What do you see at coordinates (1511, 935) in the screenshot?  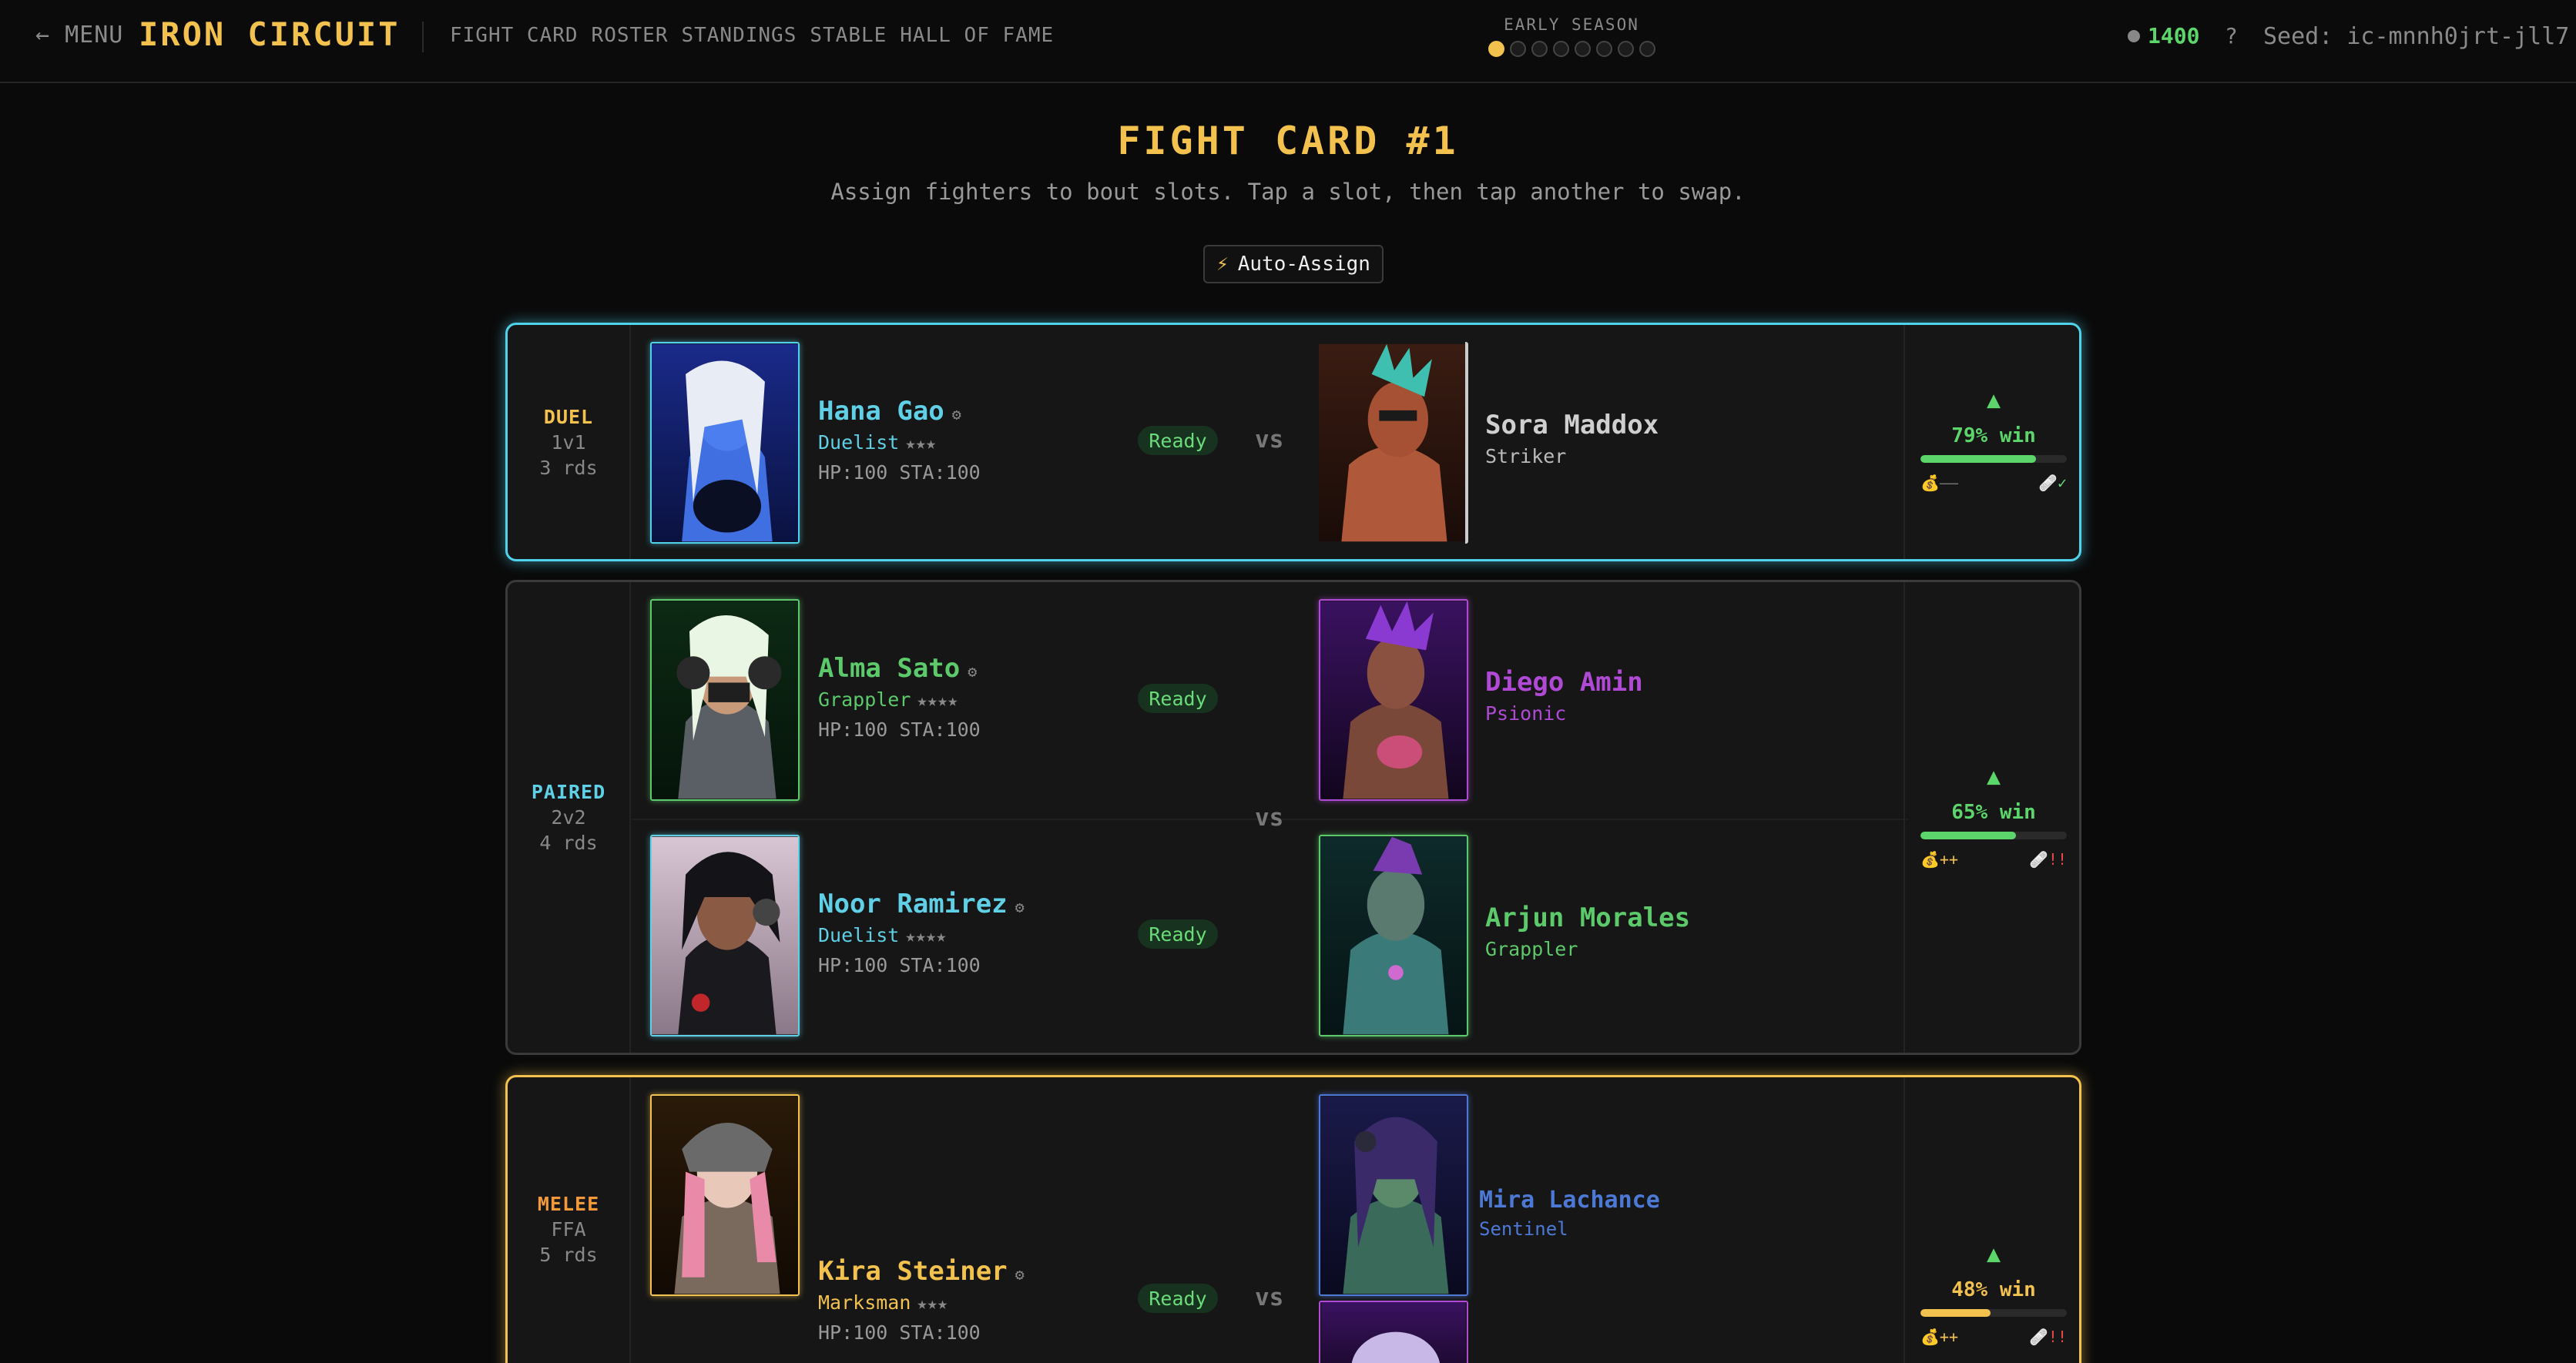 I see `opponent-slot: Arjun Morales Grappler` at bounding box center [1511, 935].